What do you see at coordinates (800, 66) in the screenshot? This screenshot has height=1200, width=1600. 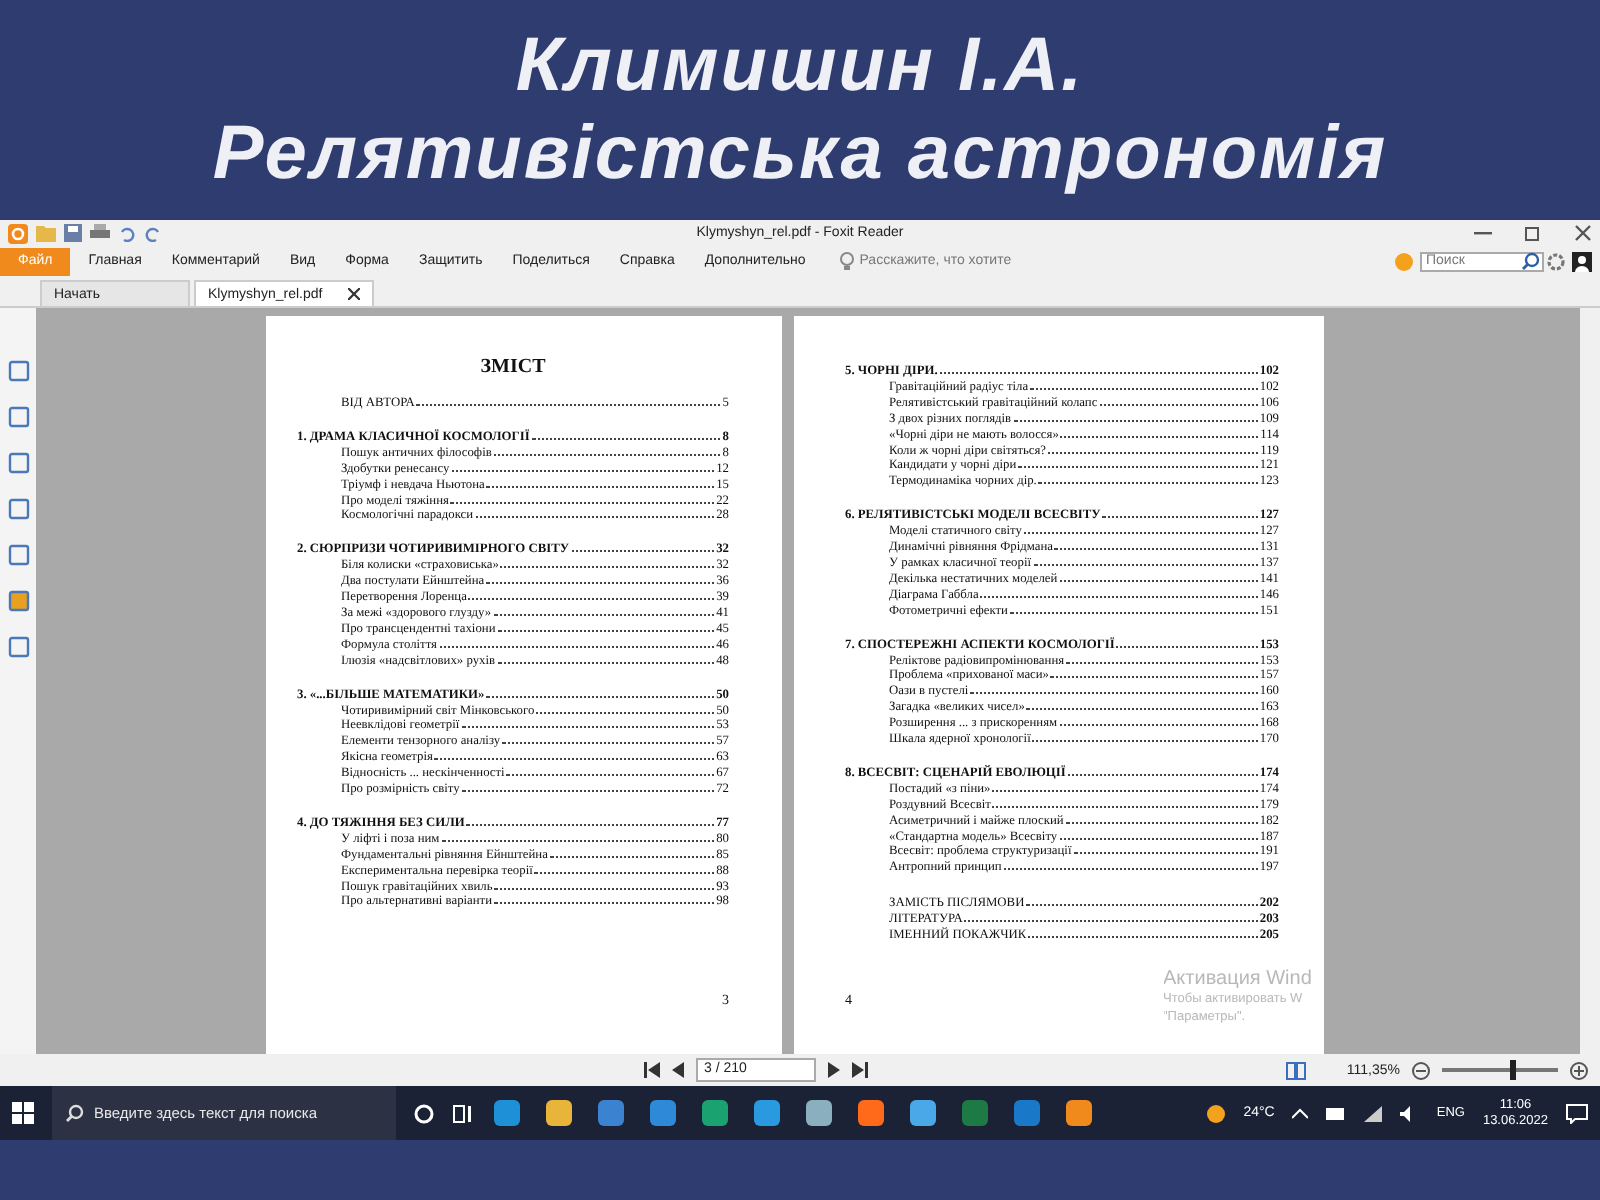 I see `slide-title: Климишин І.А.` at bounding box center [800, 66].